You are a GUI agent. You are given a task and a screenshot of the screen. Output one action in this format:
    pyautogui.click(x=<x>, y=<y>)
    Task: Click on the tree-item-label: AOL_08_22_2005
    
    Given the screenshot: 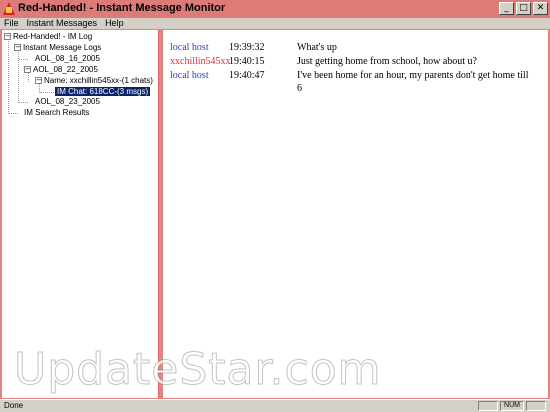 What is the action you would take?
    pyautogui.click(x=65, y=69)
    